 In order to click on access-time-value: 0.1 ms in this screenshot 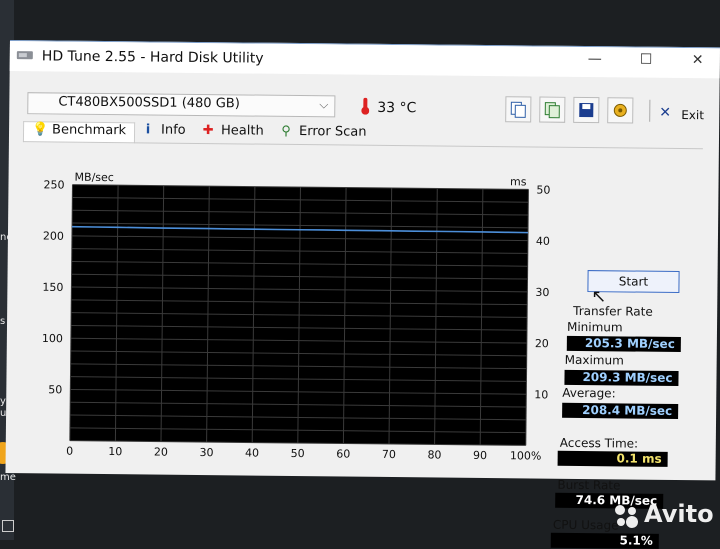, I will do `click(612, 458)`.